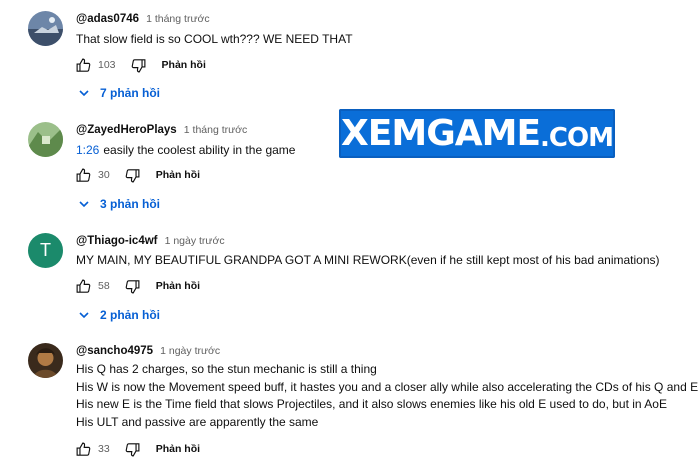  Describe the element at coordinates (114, 351) in the screenshot. I see `author-name: @sancho4975` at that location.